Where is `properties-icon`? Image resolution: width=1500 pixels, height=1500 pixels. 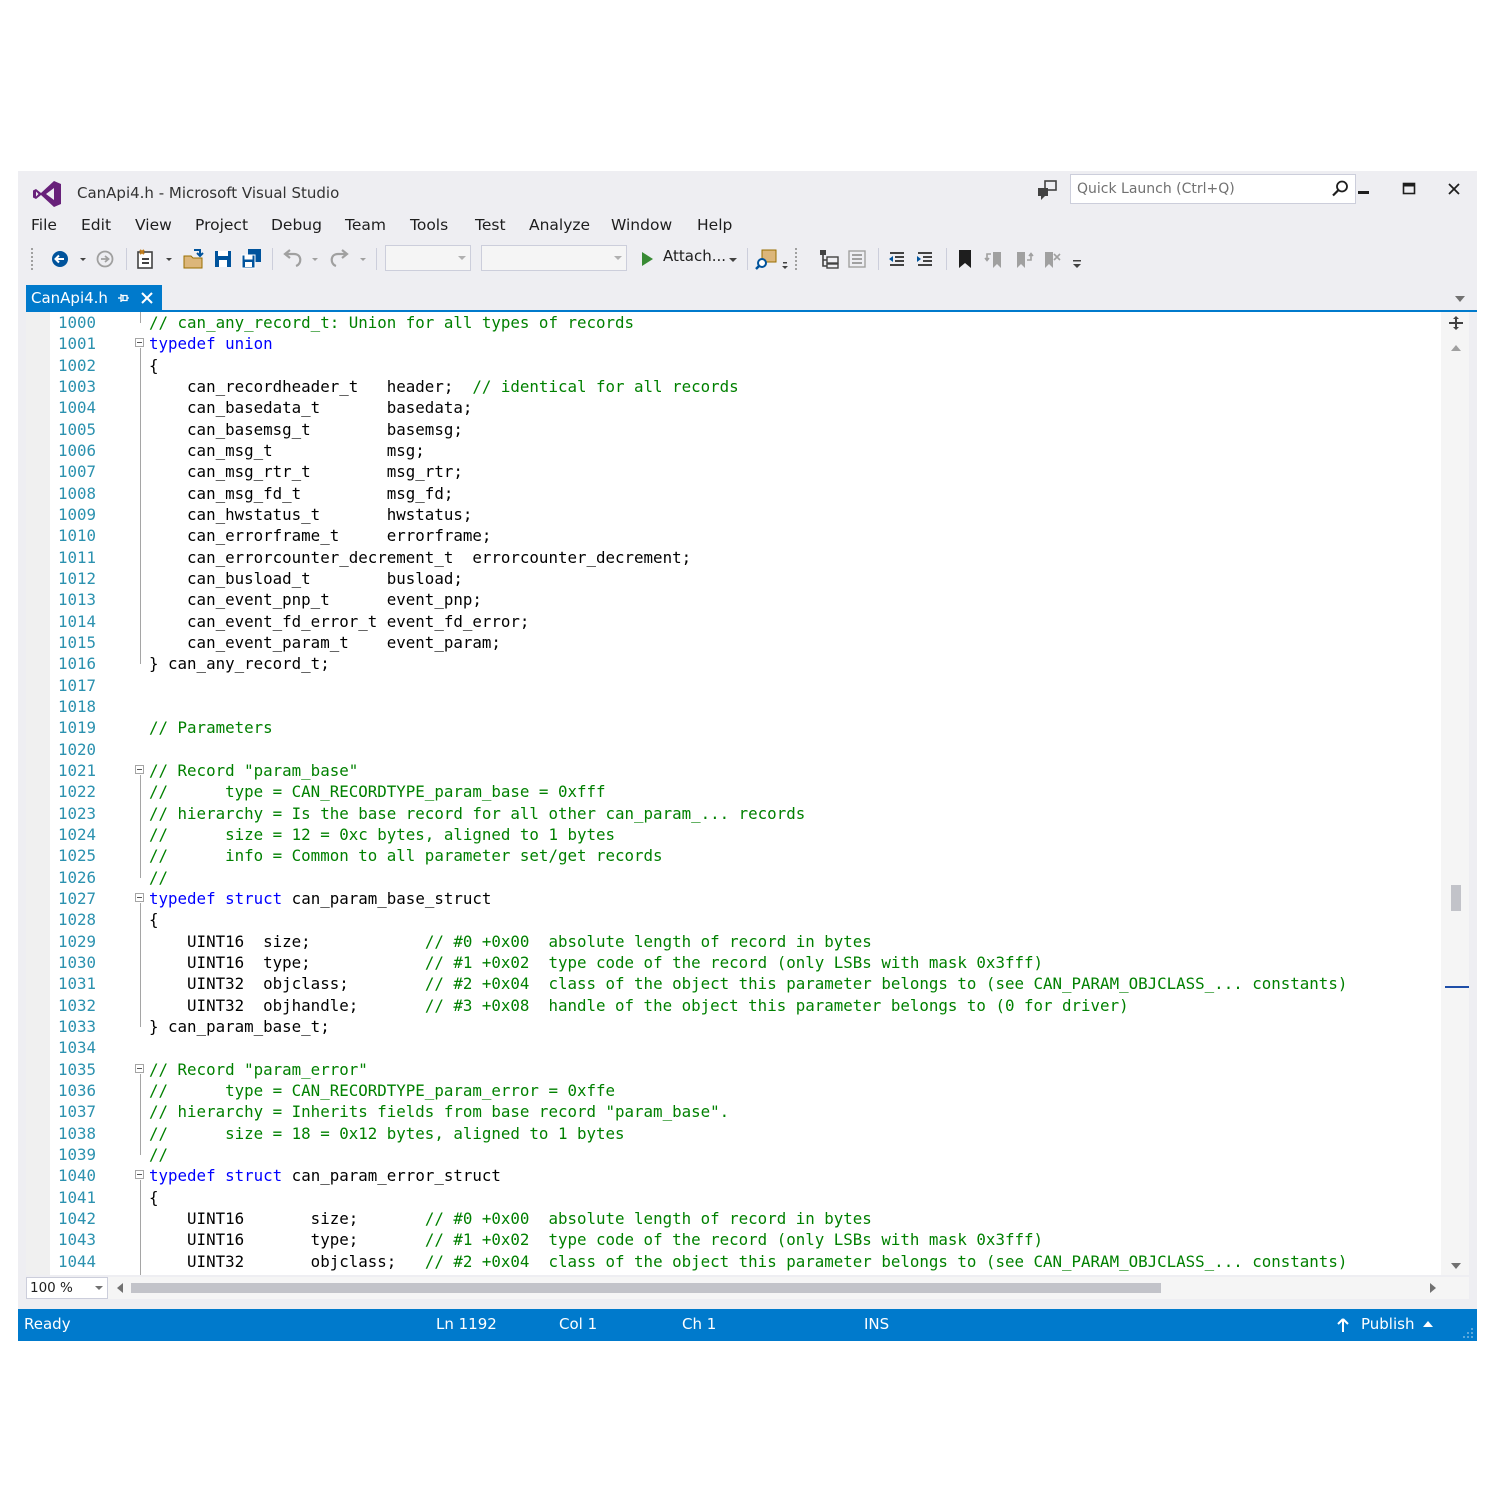 properties-icon is located at coordinates (857, 259).